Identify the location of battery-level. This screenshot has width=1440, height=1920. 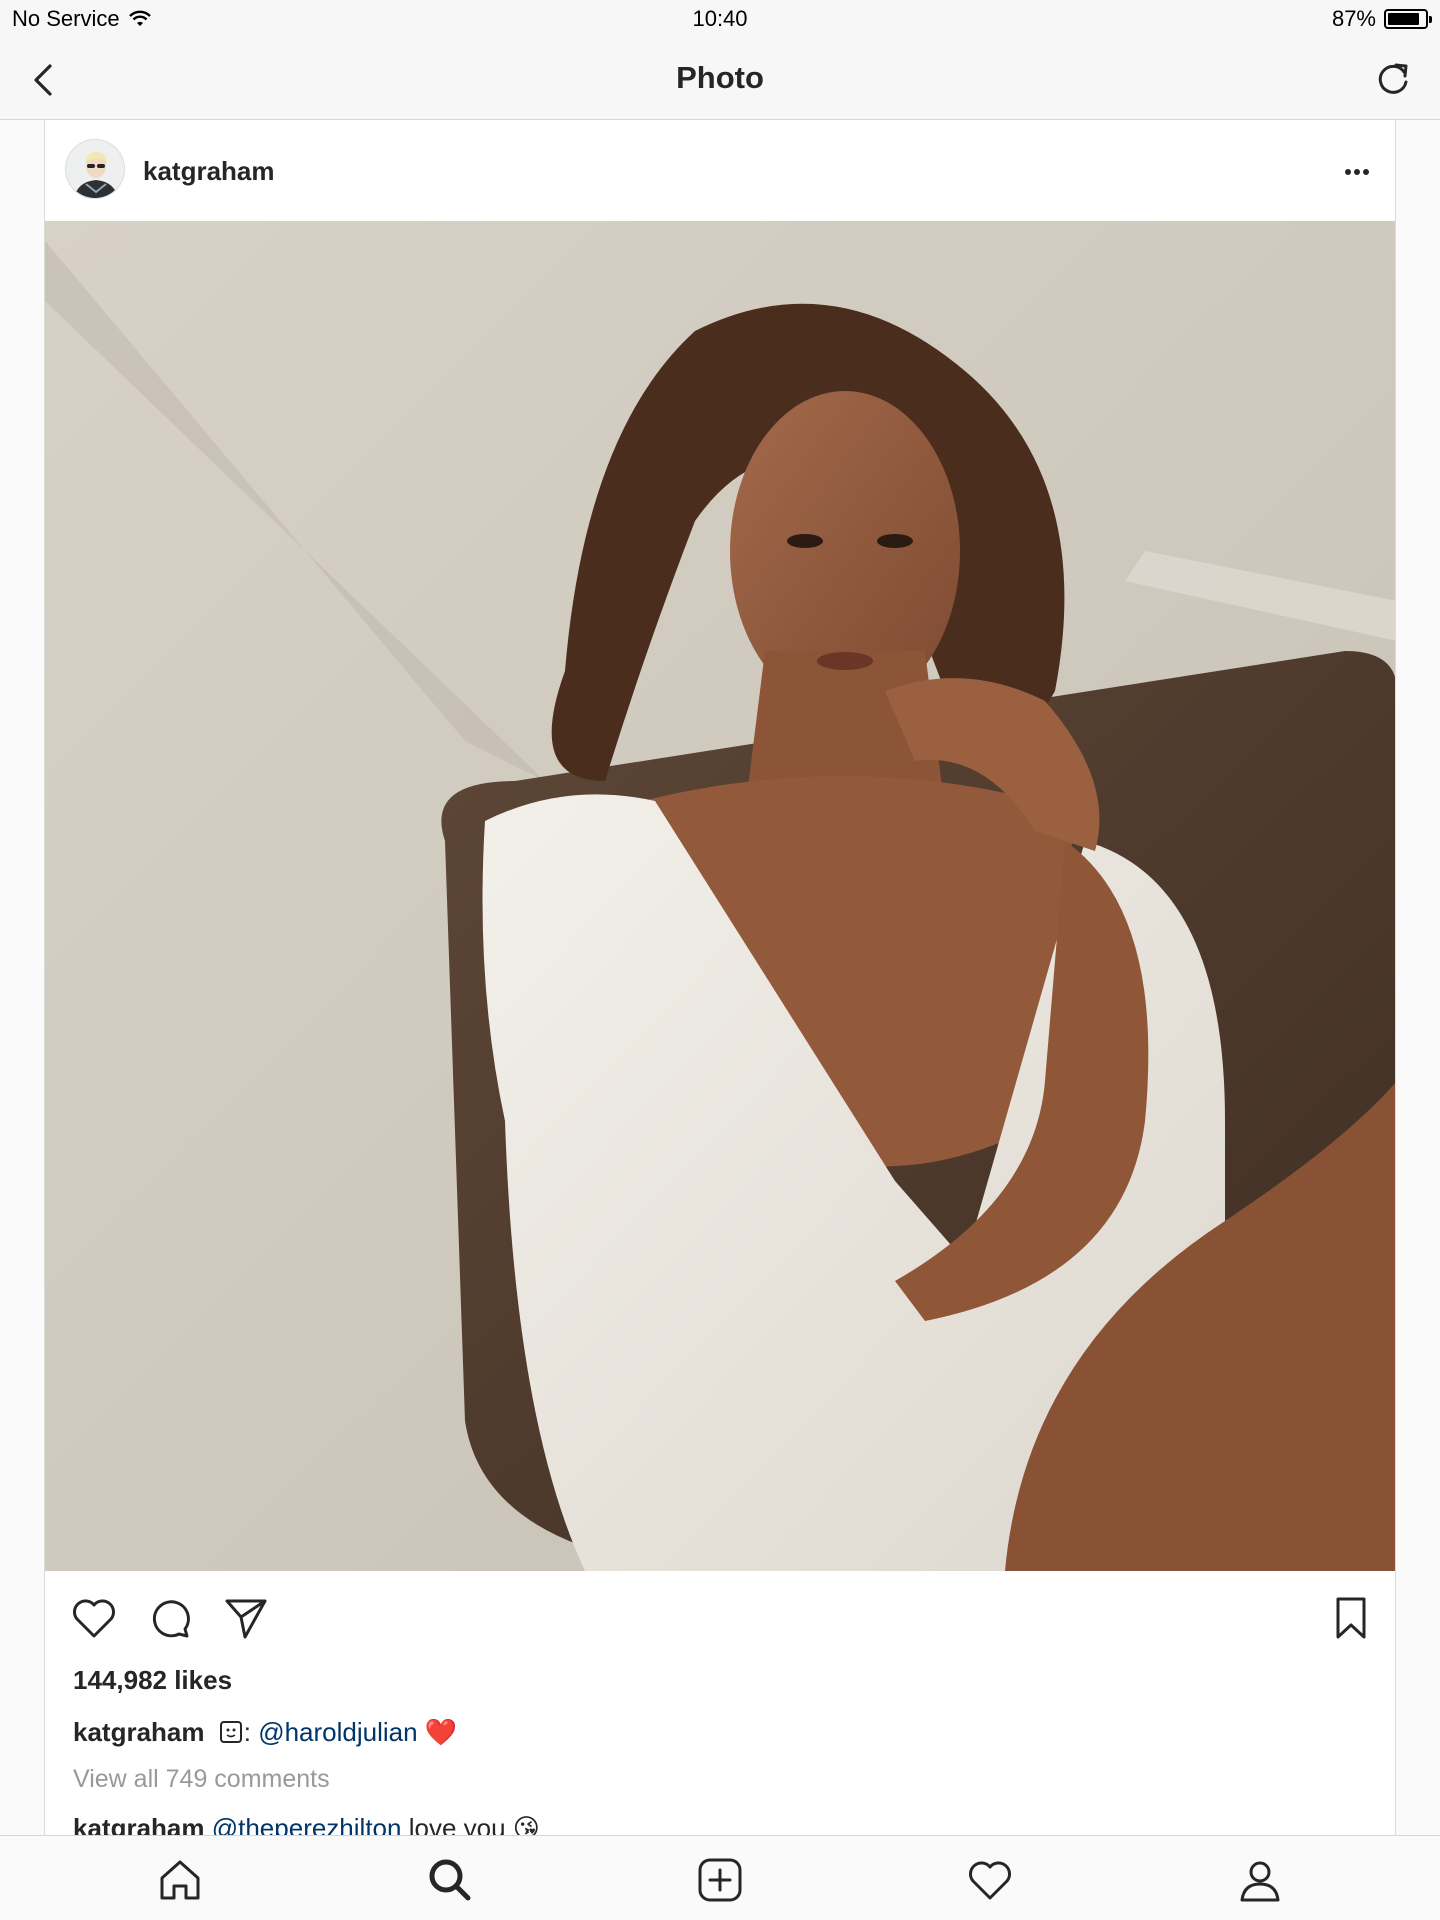
(1404, 19).